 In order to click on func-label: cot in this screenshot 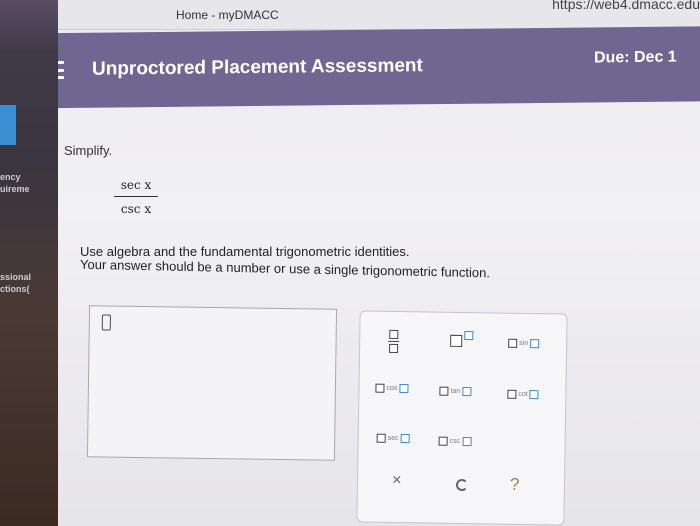, I will do `click(523, 394)`.